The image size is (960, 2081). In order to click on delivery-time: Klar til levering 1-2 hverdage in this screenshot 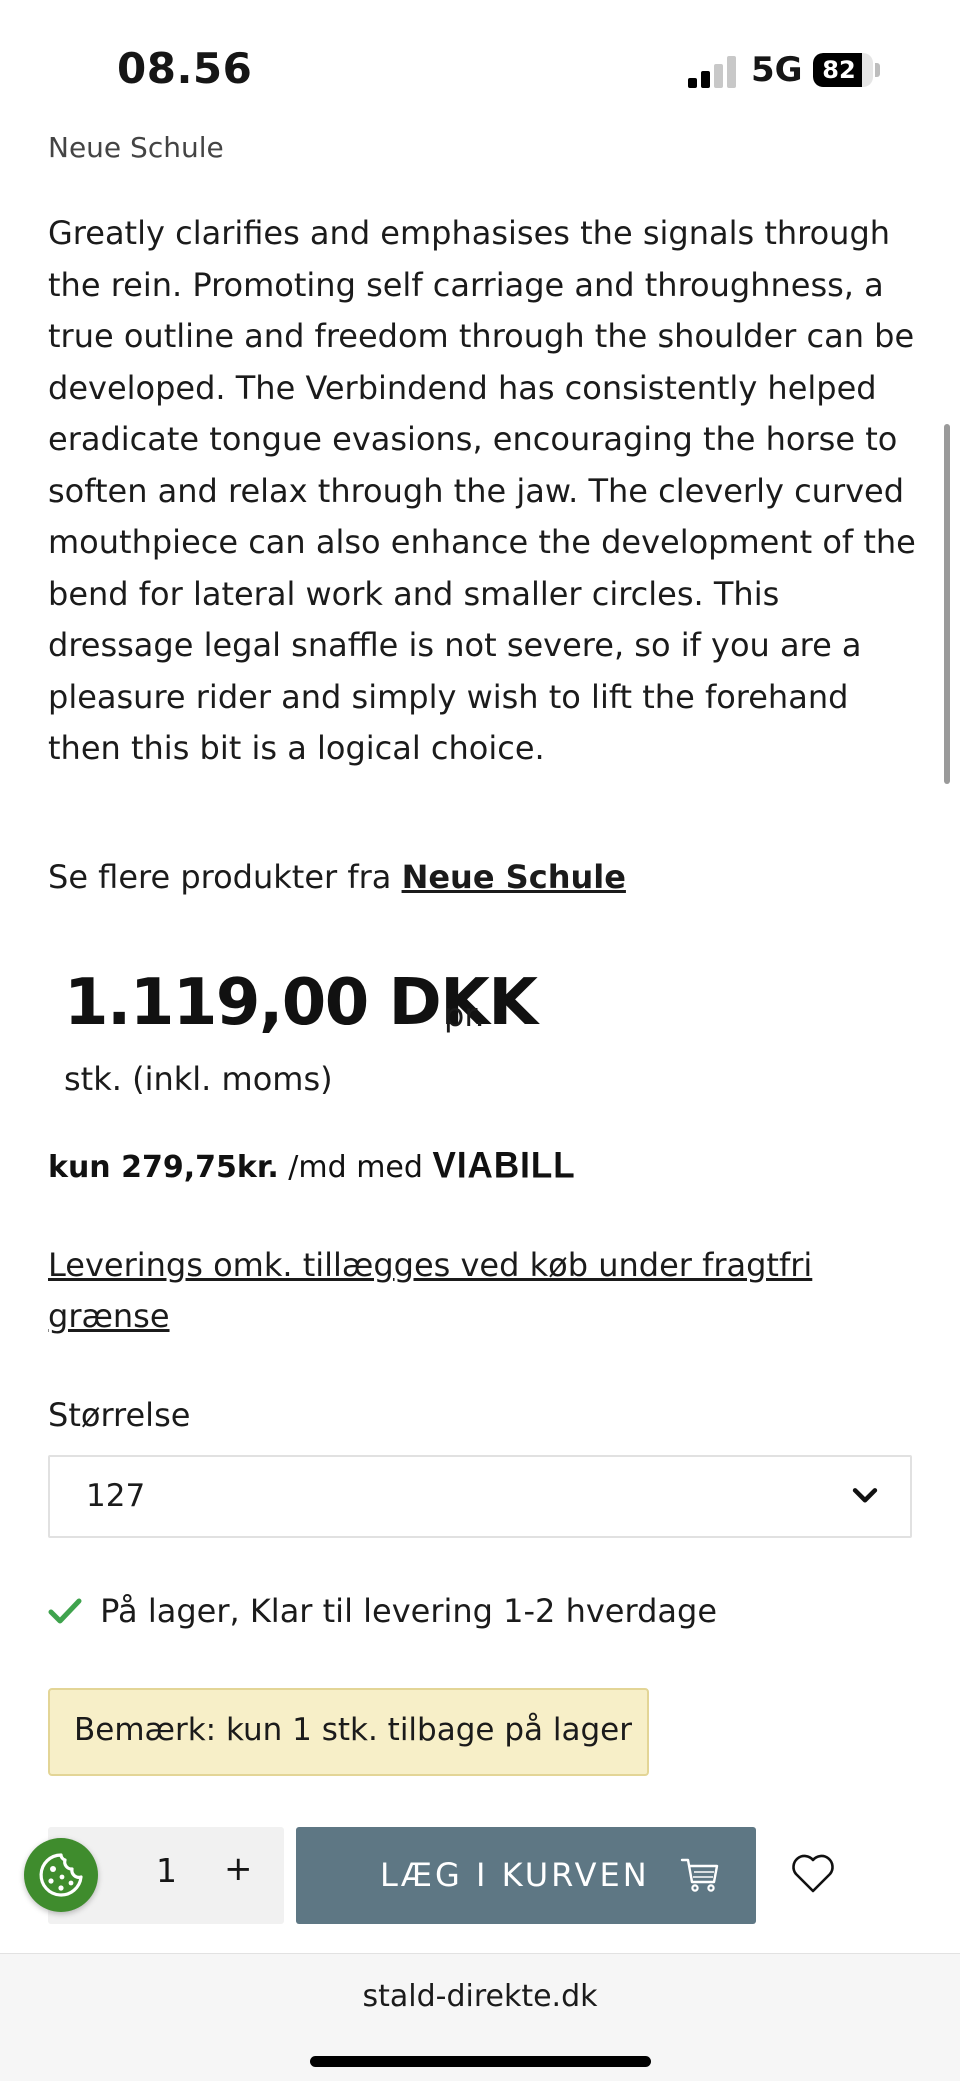, I will do `click(483, 1611)`.